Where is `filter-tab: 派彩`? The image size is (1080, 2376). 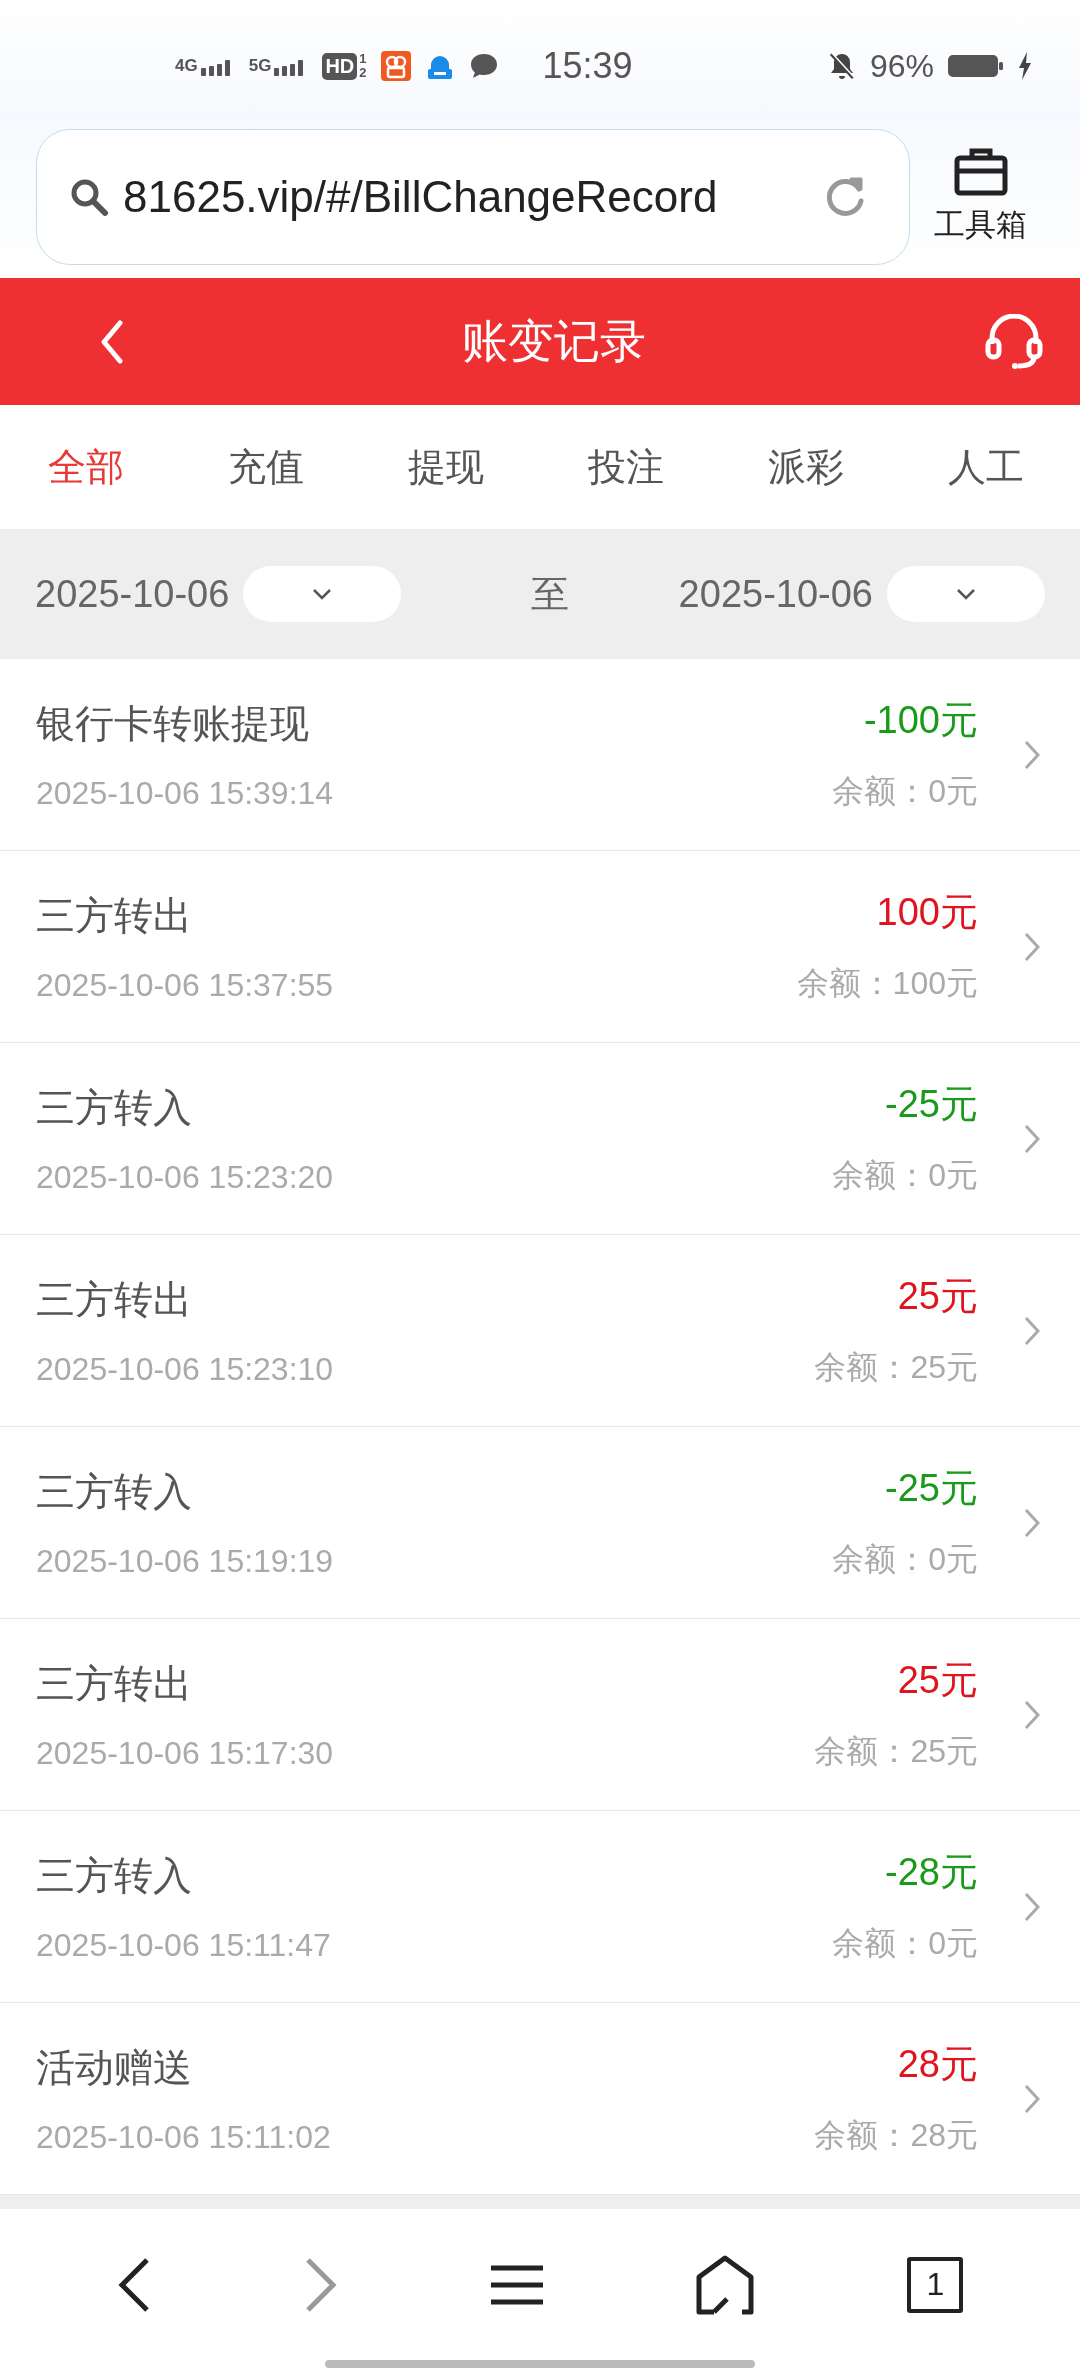 filter-tab: 派彩 is located at coordinates (806, 467).